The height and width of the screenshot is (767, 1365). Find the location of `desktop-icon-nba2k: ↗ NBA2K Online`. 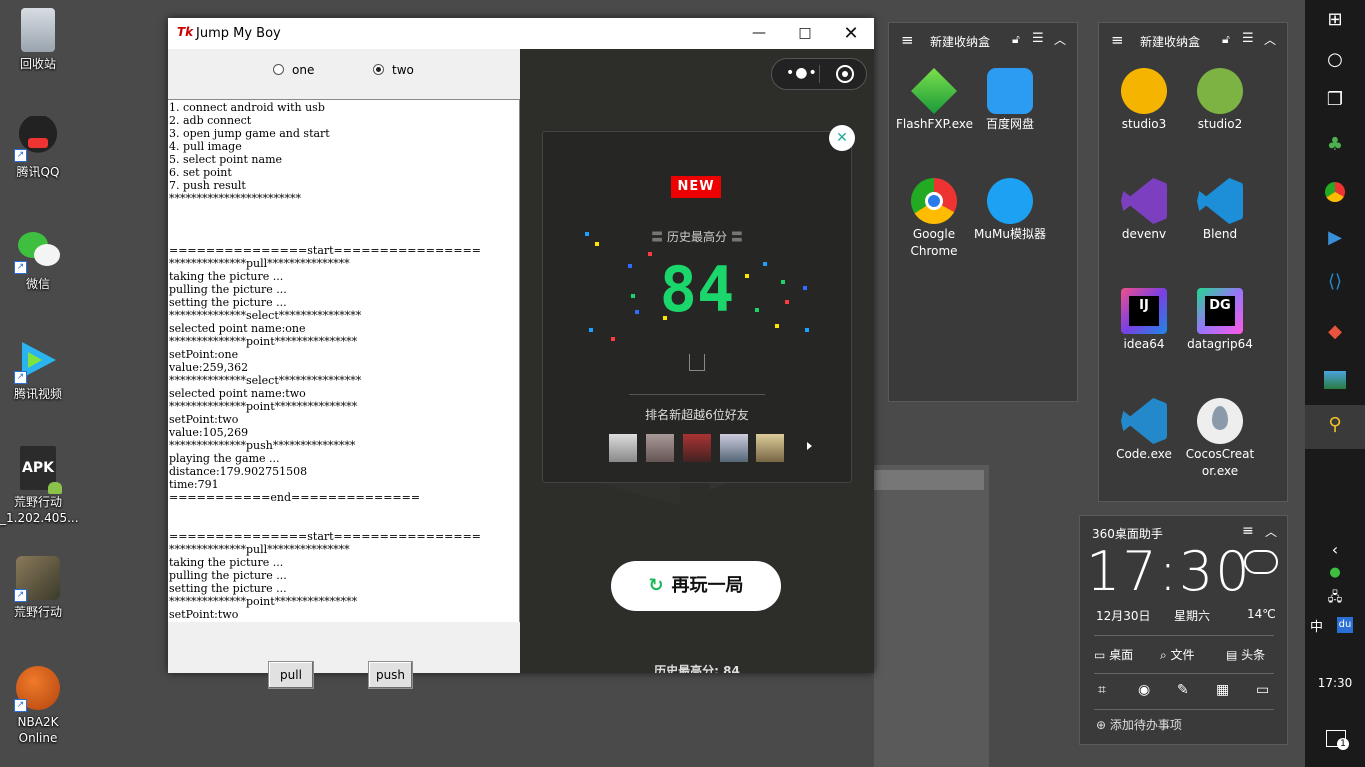

desktop-icon-nba2k: ↗ NBA2K Online is located at coordinates (38, 706).